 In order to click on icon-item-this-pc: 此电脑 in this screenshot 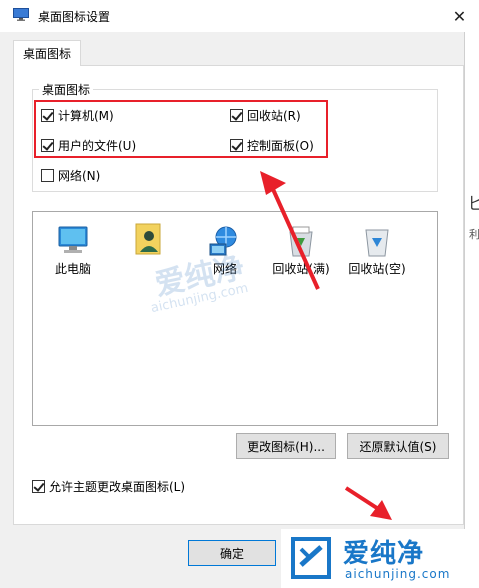, I will do `click(73, 247)`.